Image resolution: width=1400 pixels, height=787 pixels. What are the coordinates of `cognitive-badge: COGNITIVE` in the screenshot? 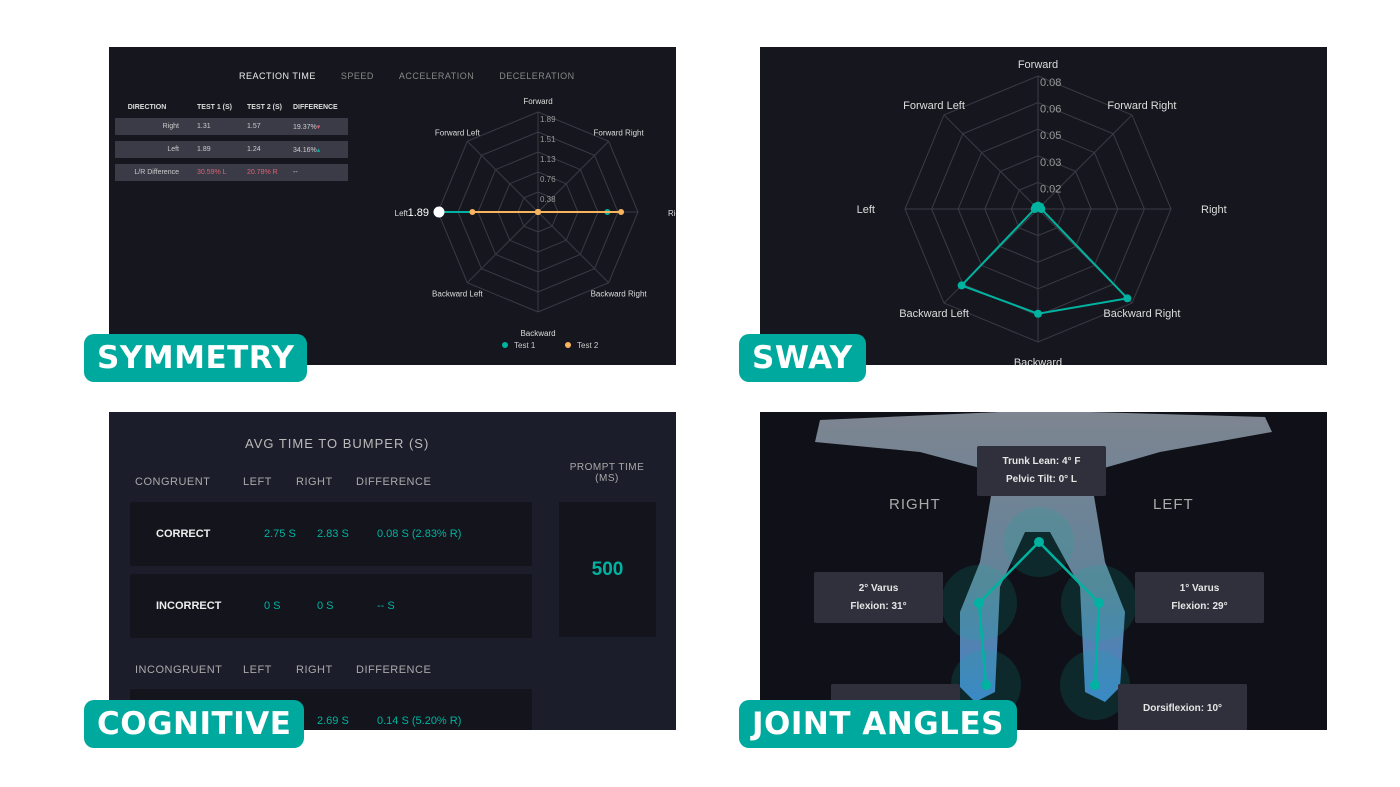 It's located at (194, 724).